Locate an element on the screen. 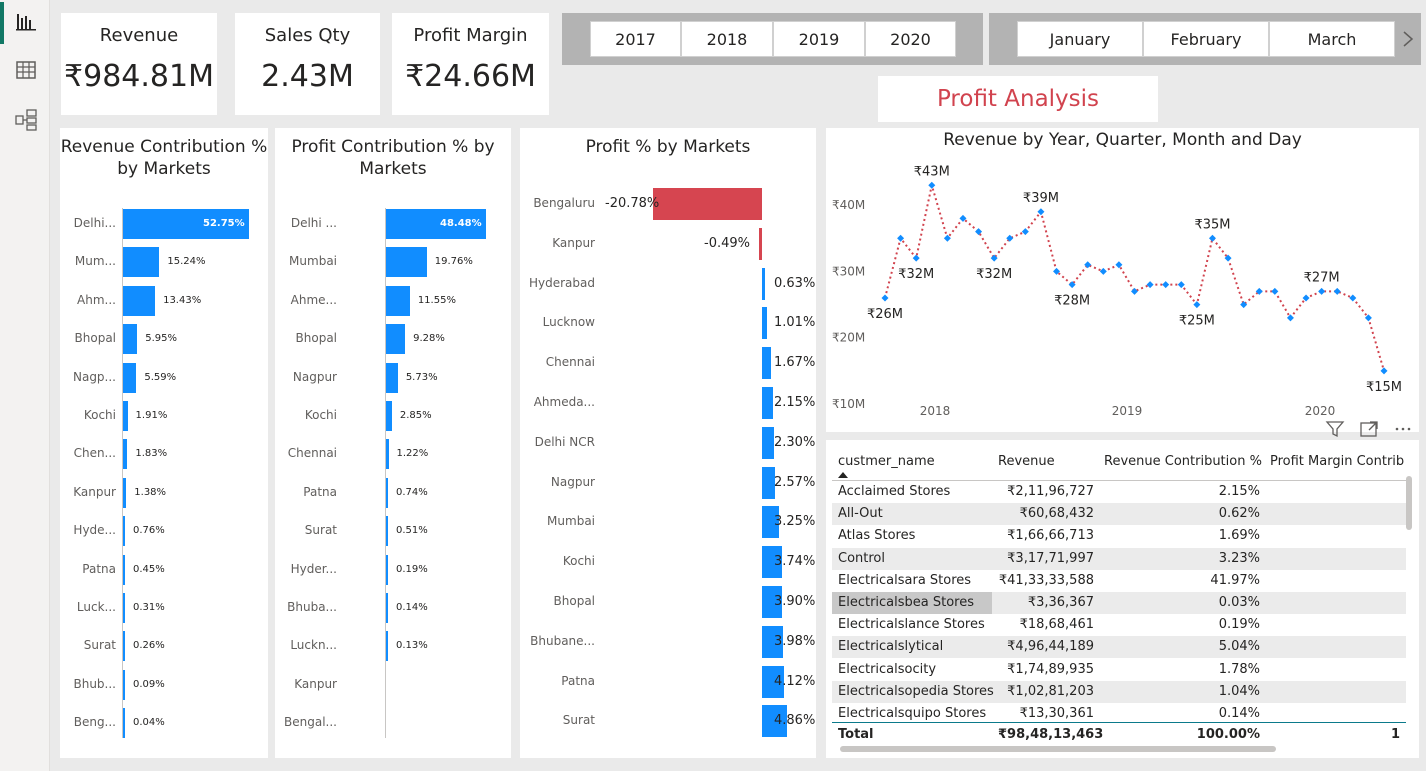 This screenshot has height=771, width=1426. column-header-customer: custmer_name is located at coordinates (886, 461).